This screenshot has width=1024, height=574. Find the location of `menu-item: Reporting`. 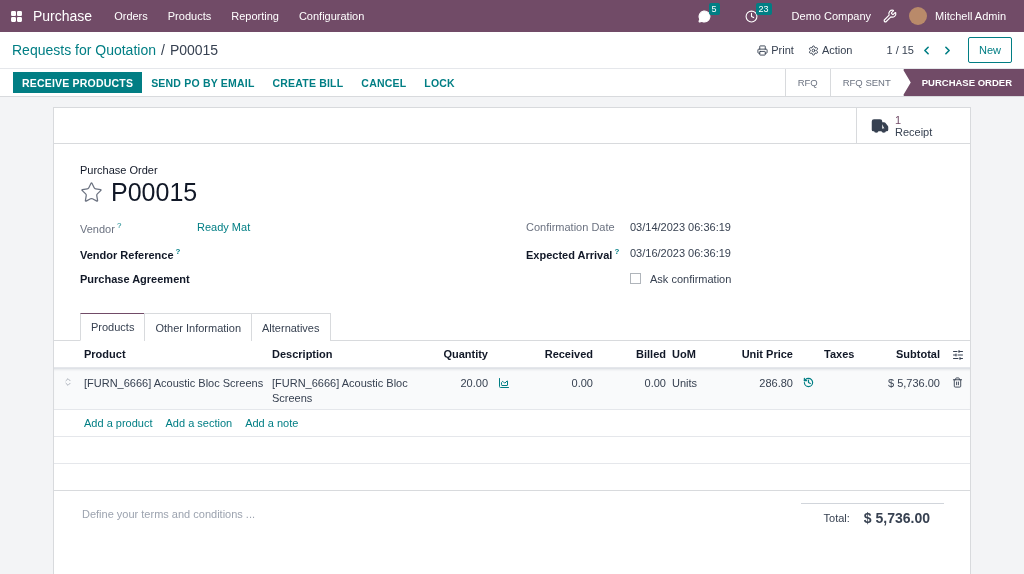

menu-item: Reporting is located at coordinates (255, 16).